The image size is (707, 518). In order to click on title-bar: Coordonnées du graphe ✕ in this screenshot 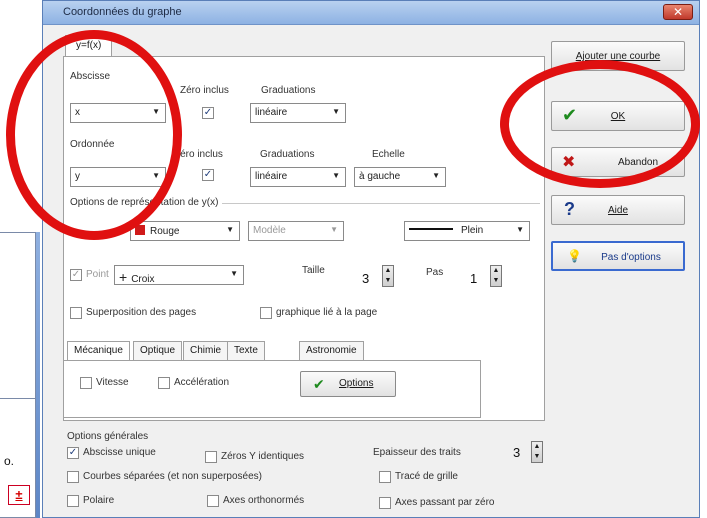, I will do `click(371, 13)`.